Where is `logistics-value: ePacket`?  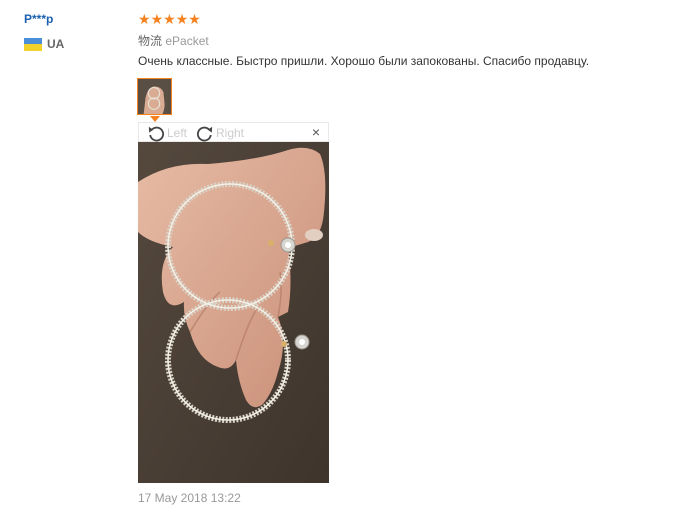
logistics-value: ePacket is located at coordinates (187, 41).